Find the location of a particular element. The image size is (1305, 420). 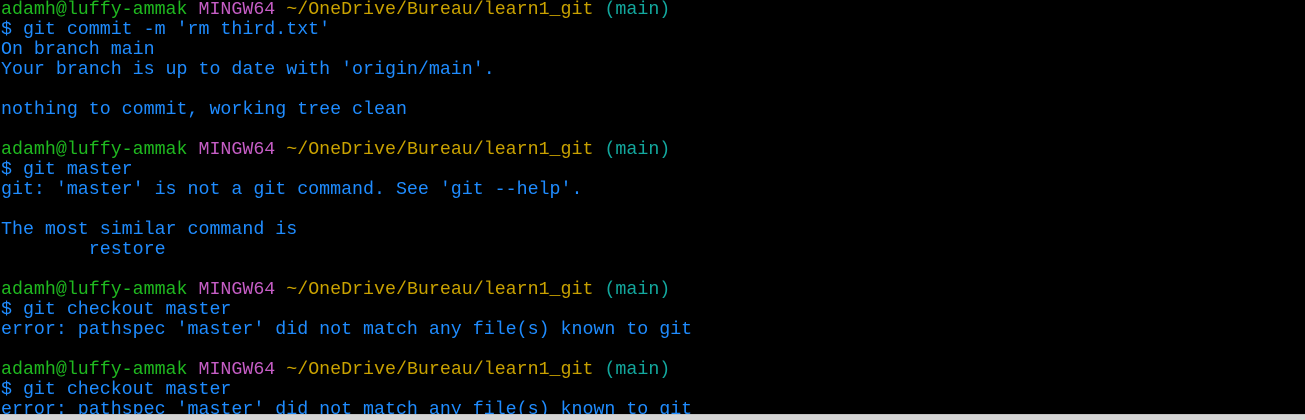

terminal-line-output: On branch main is located at coordinates (651, 50).